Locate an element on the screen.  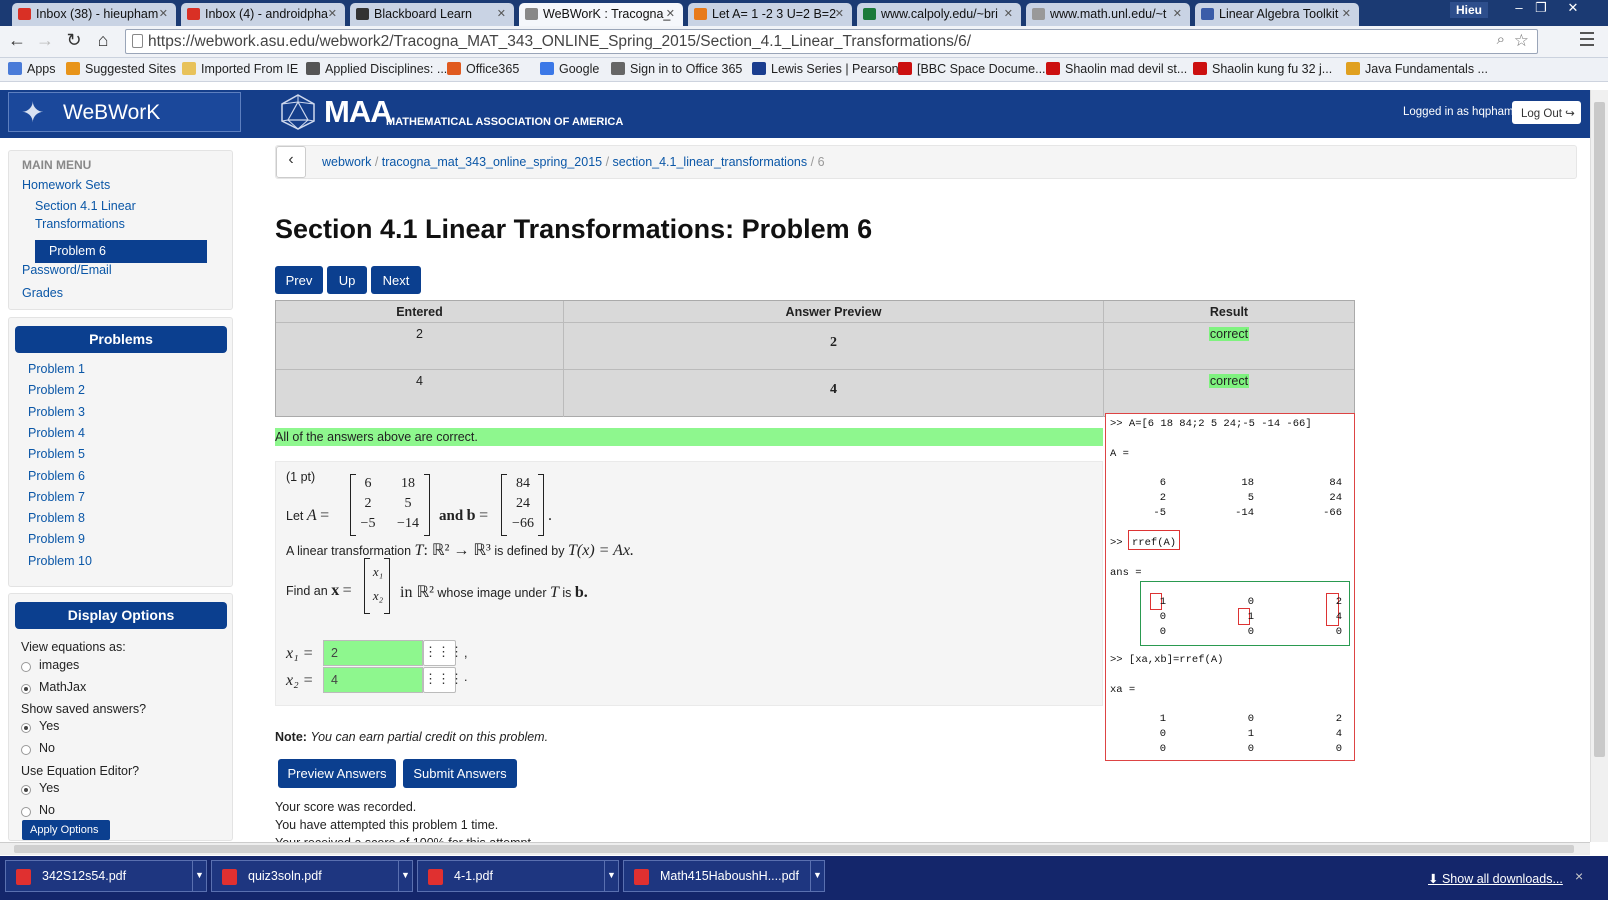
matlab-value: 0 is located at coordinates (1250, 602).